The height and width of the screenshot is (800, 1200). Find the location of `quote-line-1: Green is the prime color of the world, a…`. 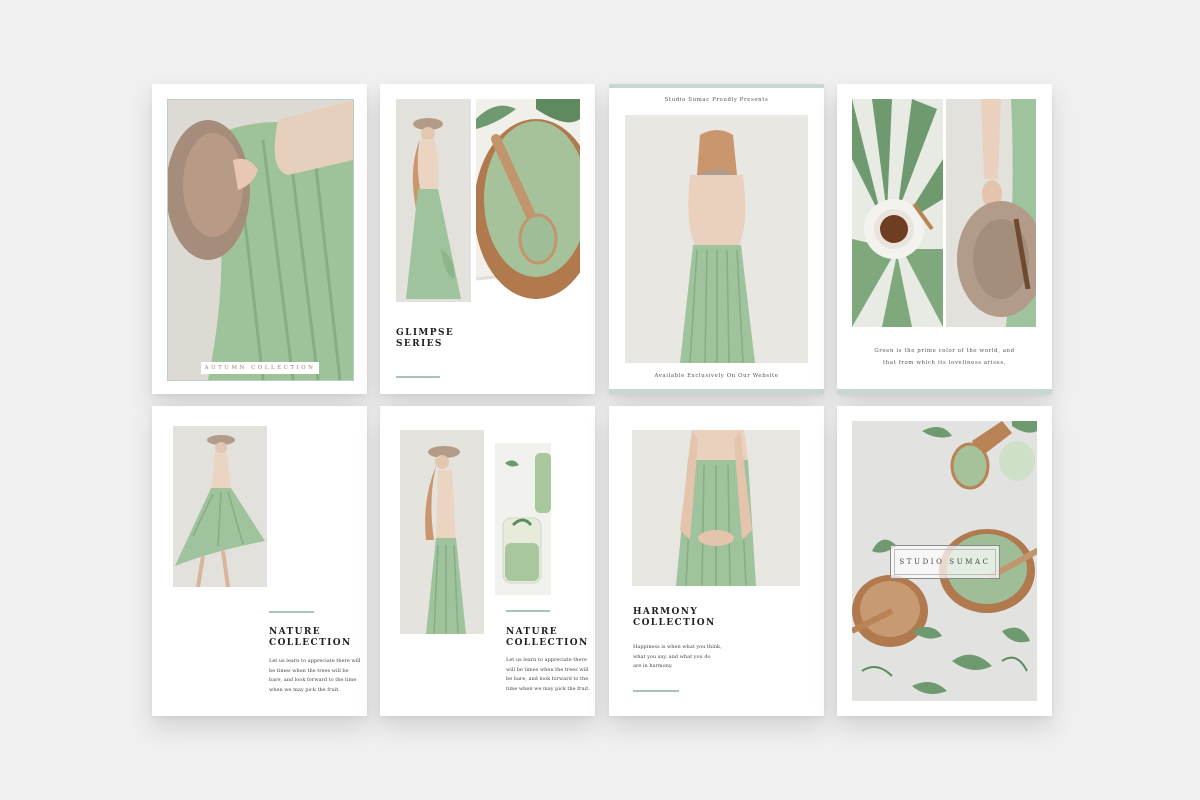

quote-line-1: Green is the prime color of the world, a… is located at coordinates (944, 351).